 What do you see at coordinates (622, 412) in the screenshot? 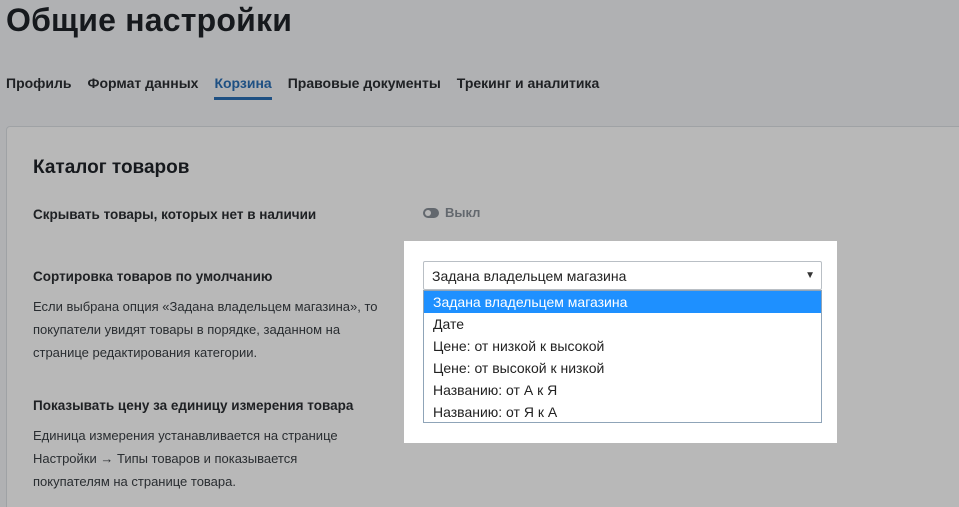
I see `sort-option-name-desc: Названию: от Я к А` at bounding box center [622, 412].